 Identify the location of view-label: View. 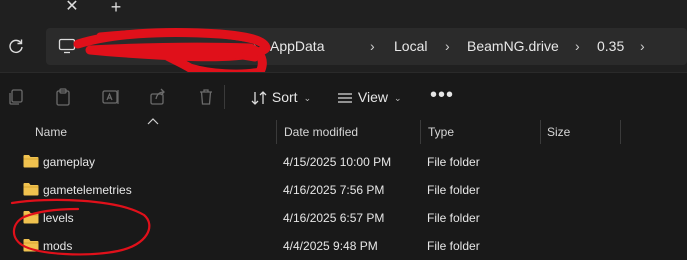
(372, 97).